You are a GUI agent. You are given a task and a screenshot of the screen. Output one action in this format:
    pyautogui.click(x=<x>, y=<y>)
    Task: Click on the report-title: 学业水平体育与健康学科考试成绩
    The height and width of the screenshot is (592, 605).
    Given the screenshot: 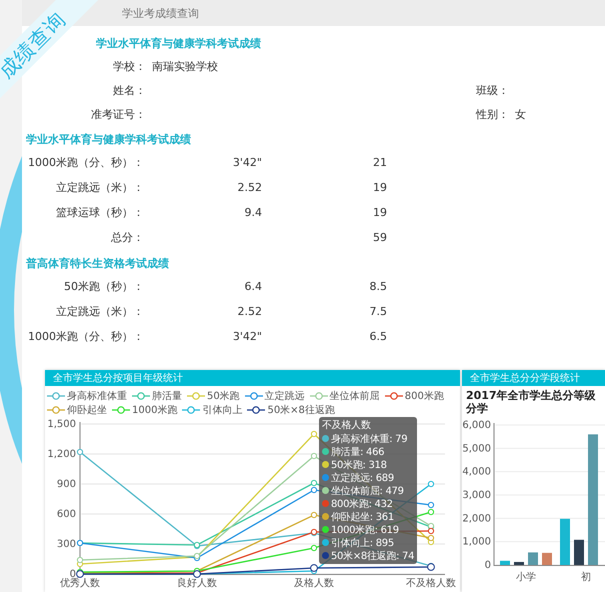 What is the action you would take?
    pyautogui.click(x=178, y=44)
    